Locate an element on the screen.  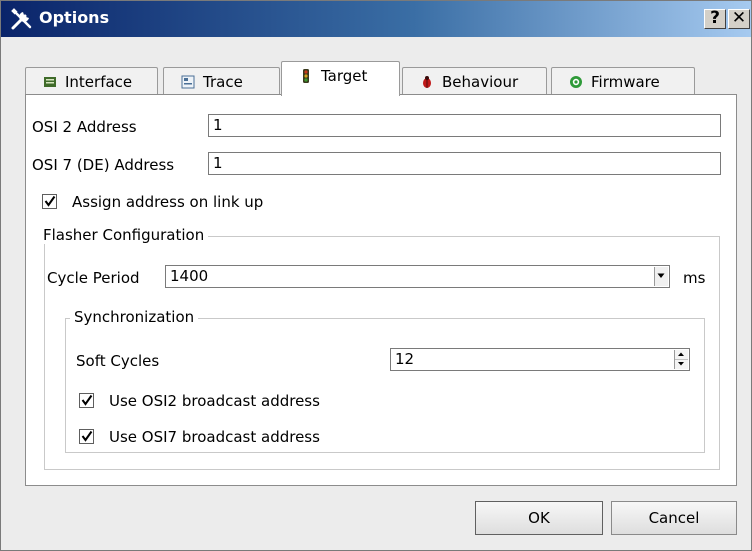
cycle-period-value: 1400 is located at coordinates (189, 276).